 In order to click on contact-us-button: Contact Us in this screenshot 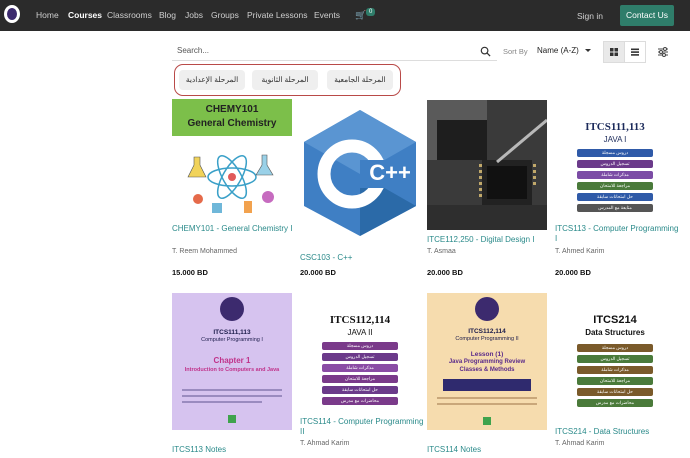, I will do `click(647, 15)`.